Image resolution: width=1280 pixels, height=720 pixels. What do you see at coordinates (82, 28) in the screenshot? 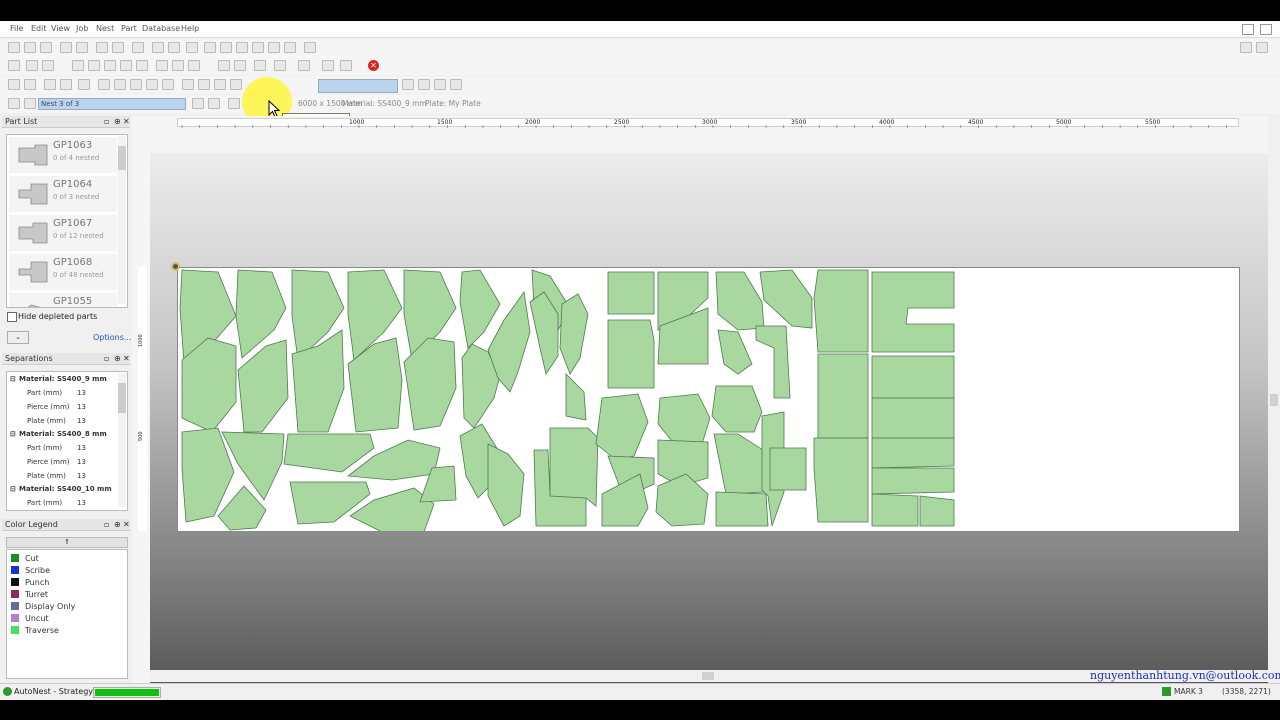
I see `menu-job: Job` at bounding box center [82, 28].